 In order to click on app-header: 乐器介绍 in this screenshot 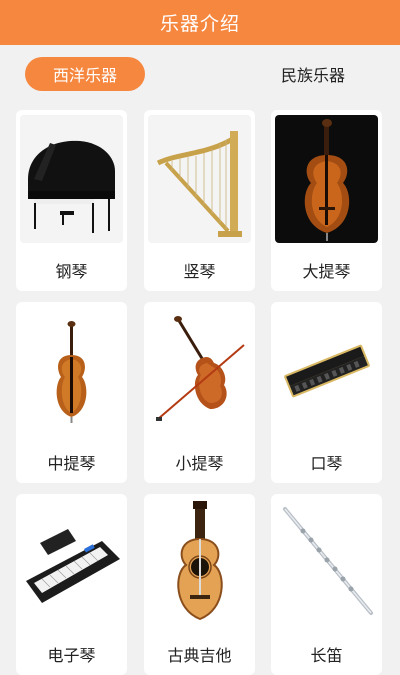, I will do `click(200, 22)`.